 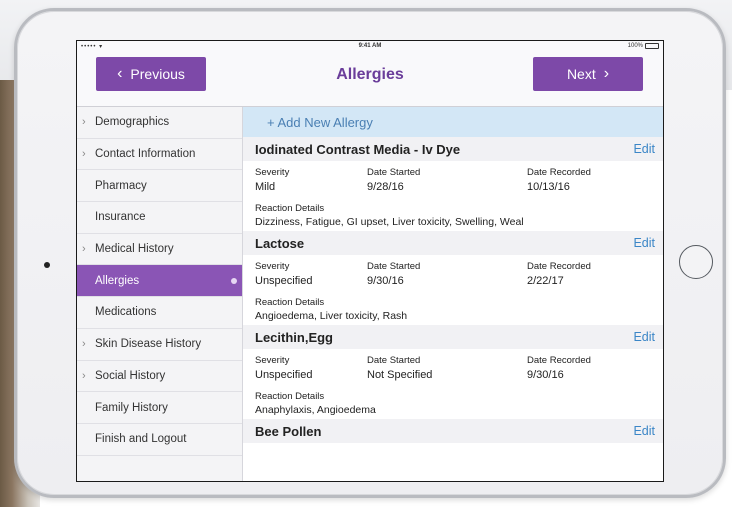 I want to click on reaction-details-value: Anaphylaxis, Angioedema, so click(x=315, y=410).